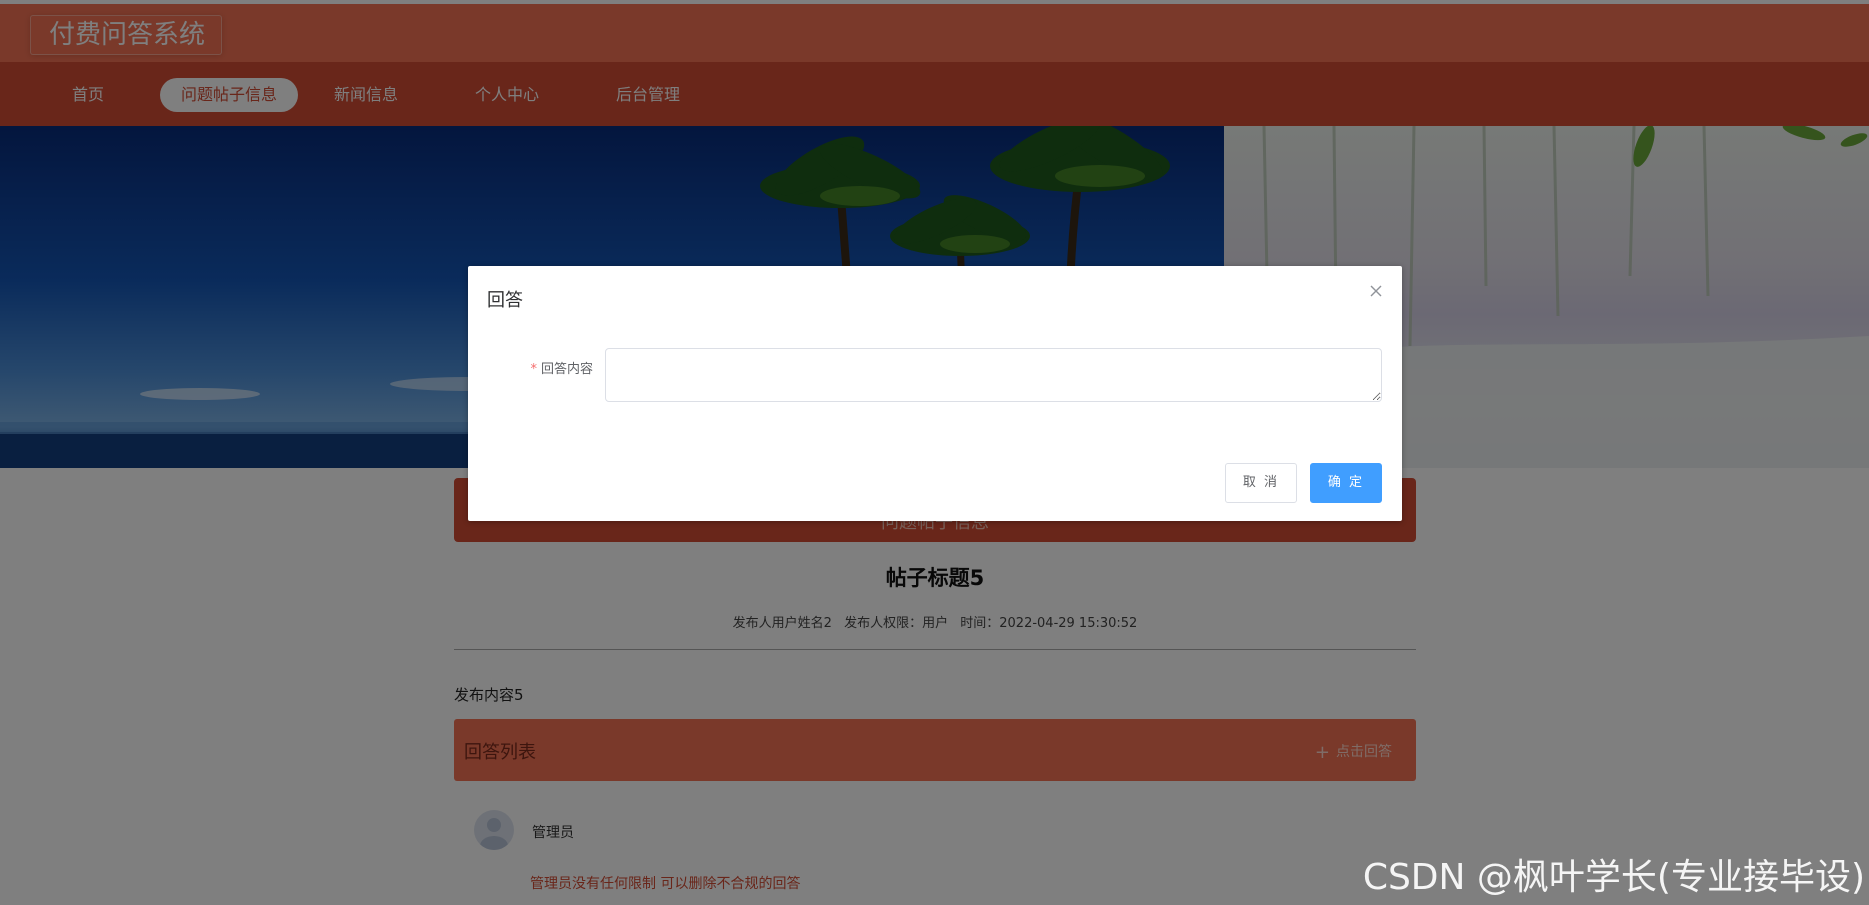  What do you see at coordinates (566, 369) in the screenshot?
I see `answer-content-label-text: 回答内容` at bounding box center [566, 369].